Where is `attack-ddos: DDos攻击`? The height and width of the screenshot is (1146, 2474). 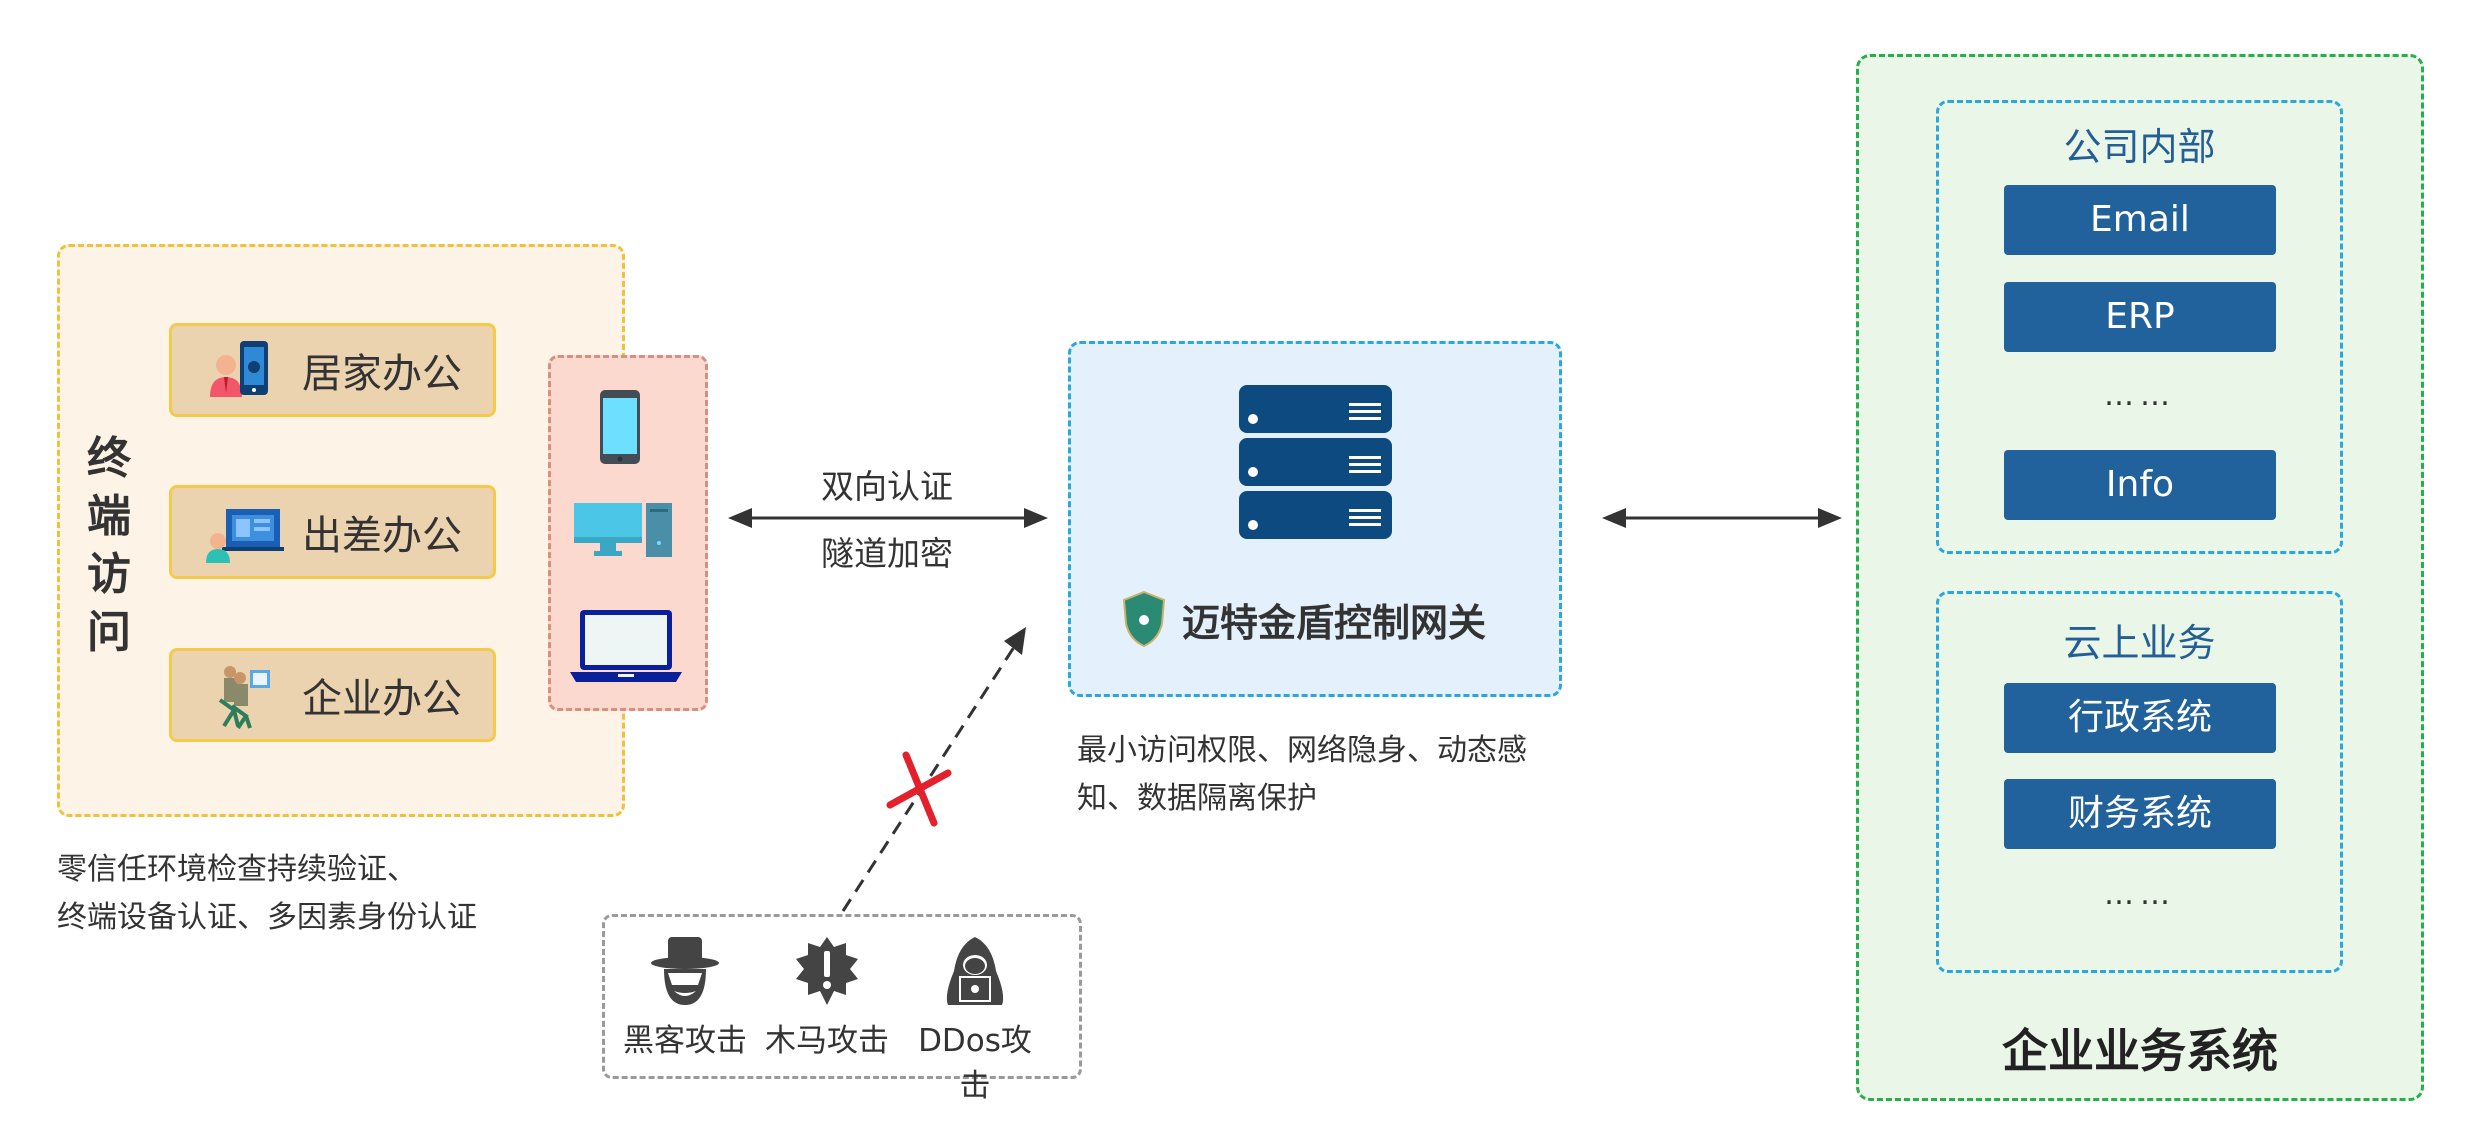
attack-ddos: DDos攻击 is located at coordinates (975, 1020).